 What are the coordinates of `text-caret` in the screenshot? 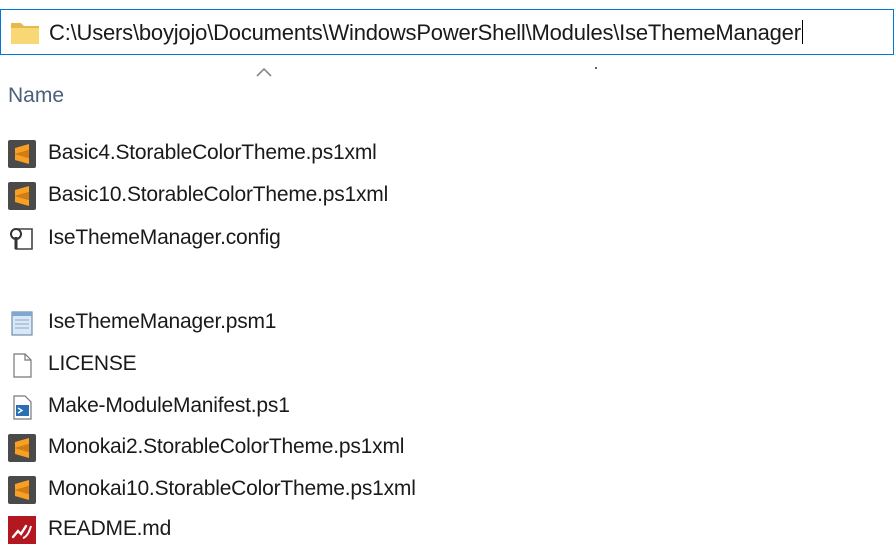 It's located at (802, 32).